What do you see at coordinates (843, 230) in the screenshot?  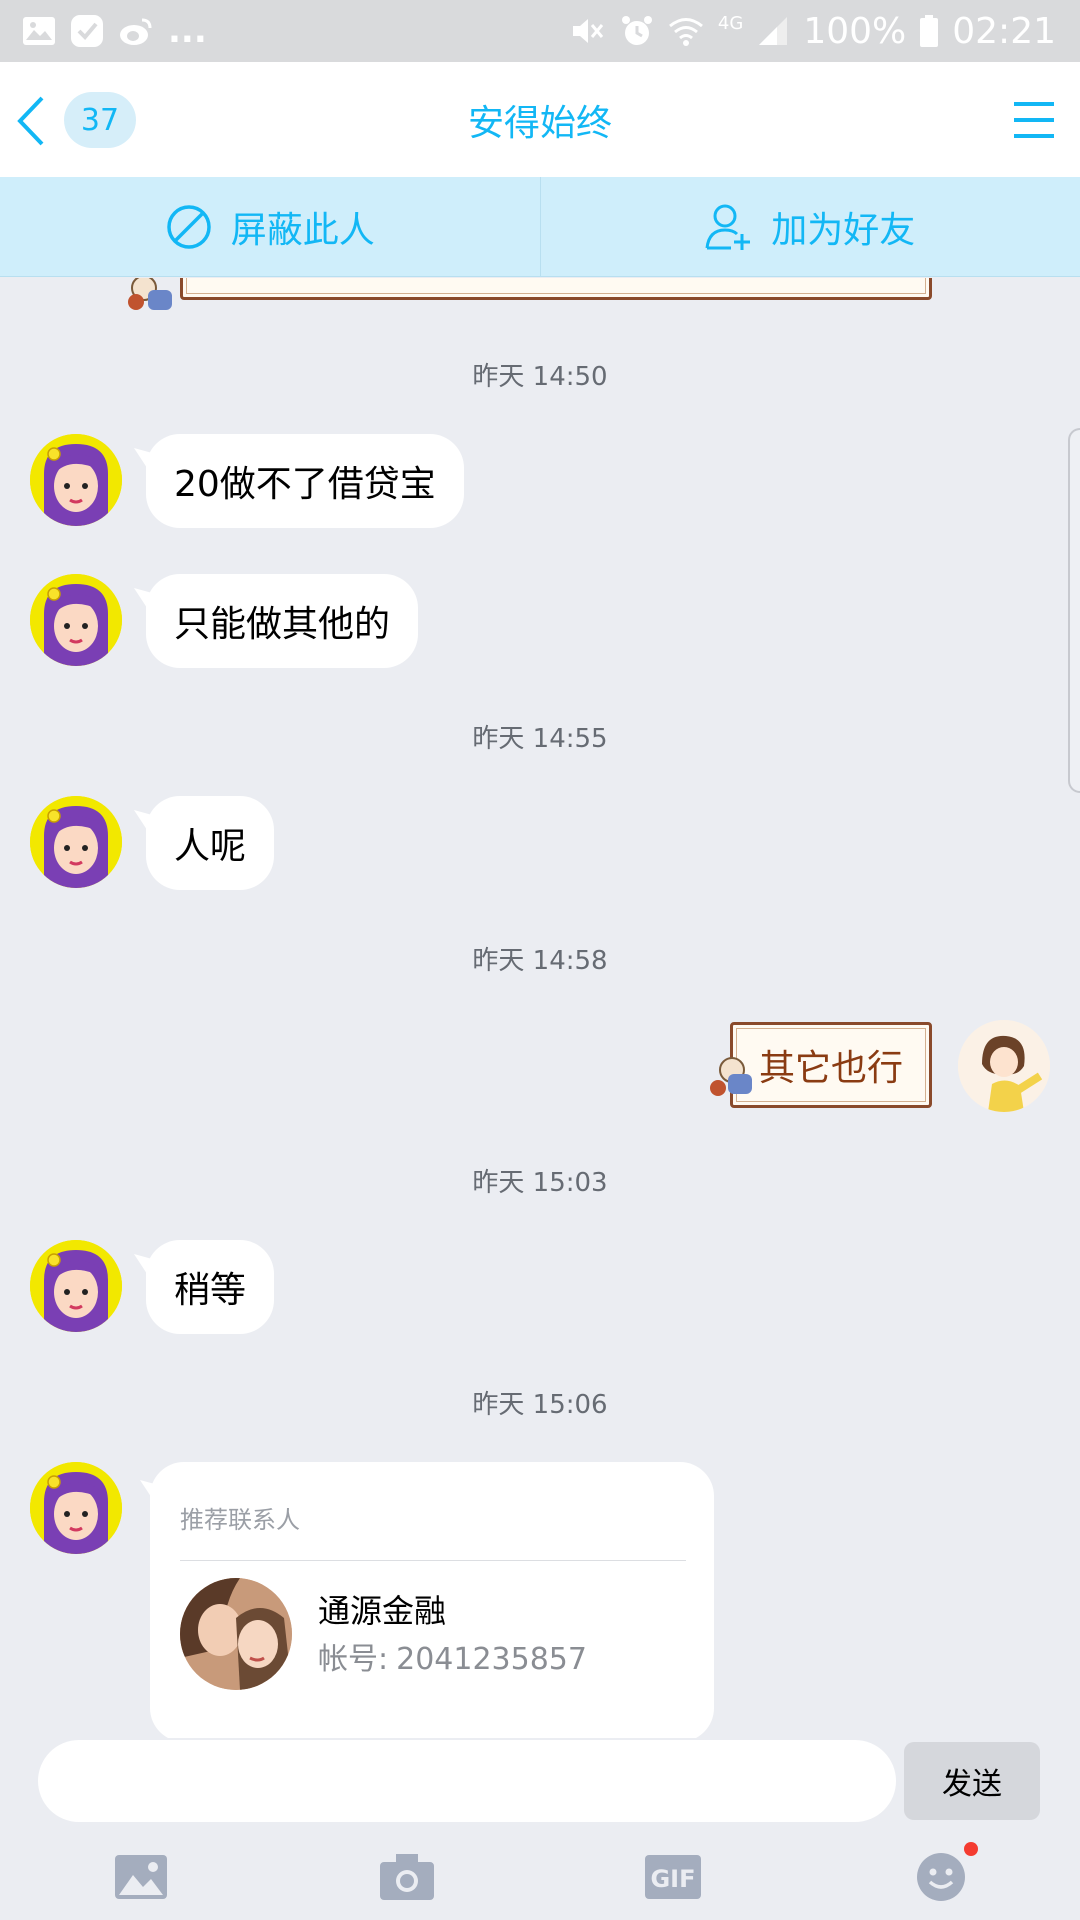 I see `add-friend-label: 加为好友` at bounding box center [843, 230].